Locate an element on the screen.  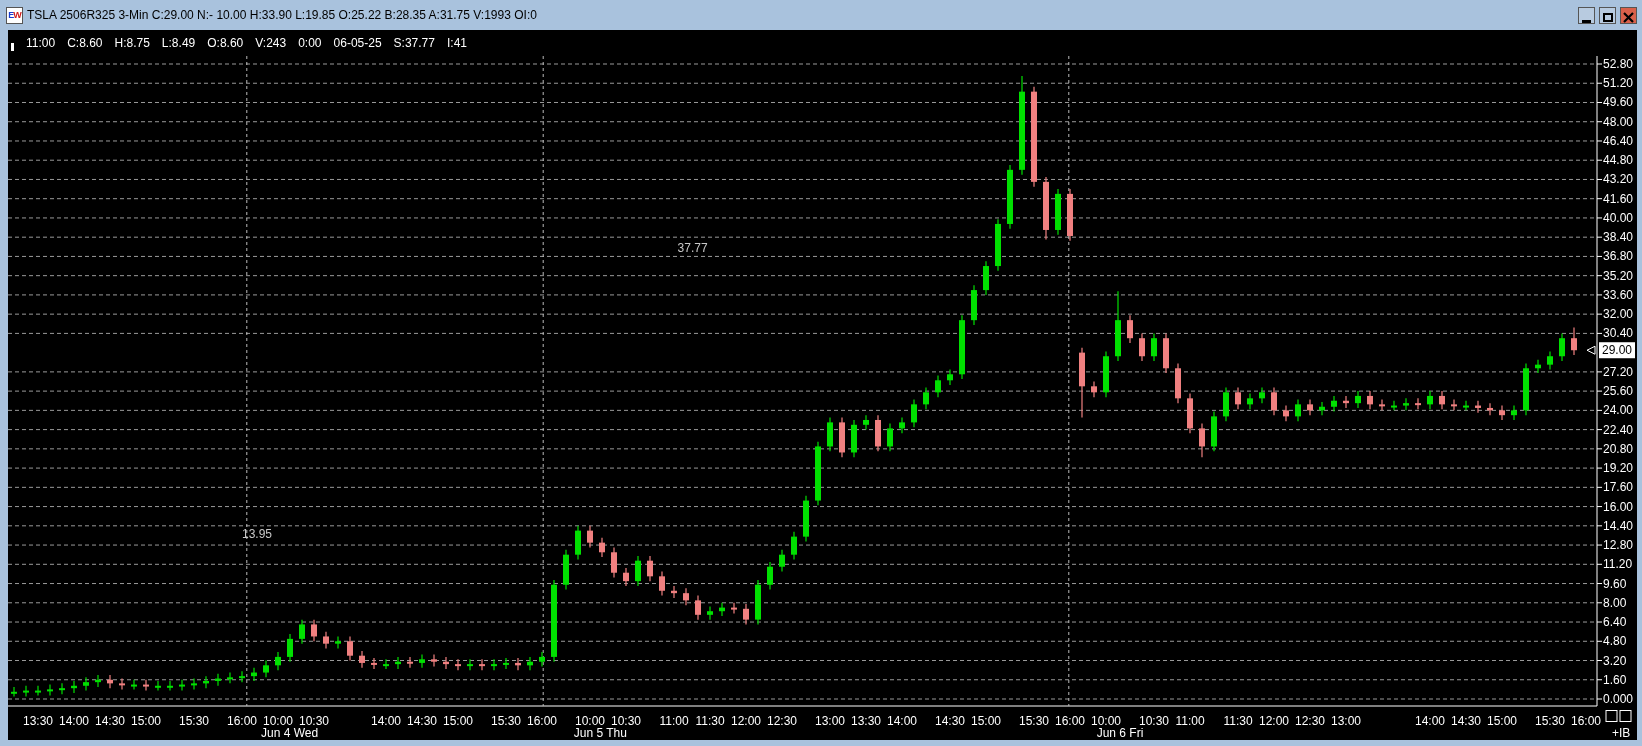
close-button is located at coordinates (1628, 15).